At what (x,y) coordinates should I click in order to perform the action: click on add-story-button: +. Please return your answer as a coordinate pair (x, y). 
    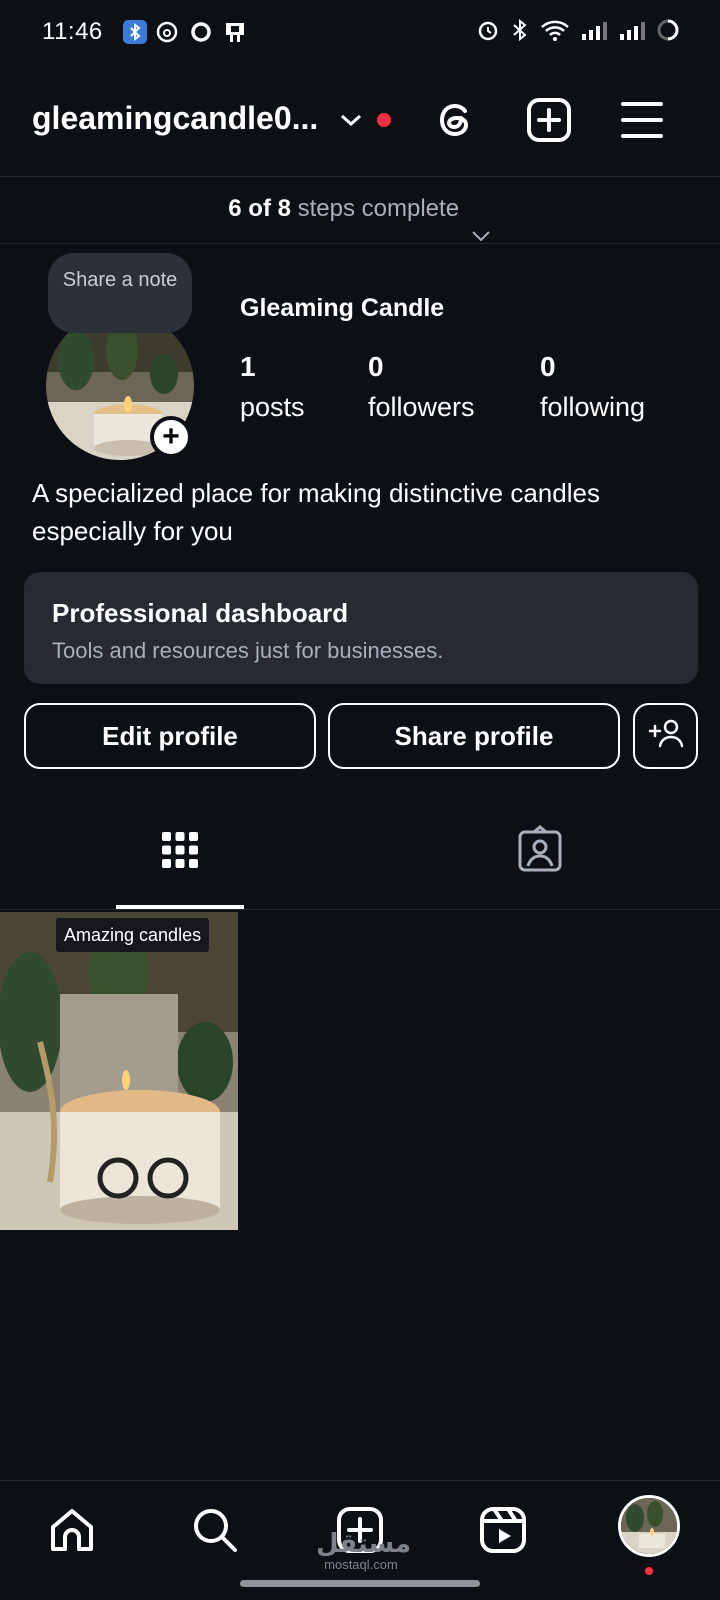
    Looking at the image, I should click on (171, 437).